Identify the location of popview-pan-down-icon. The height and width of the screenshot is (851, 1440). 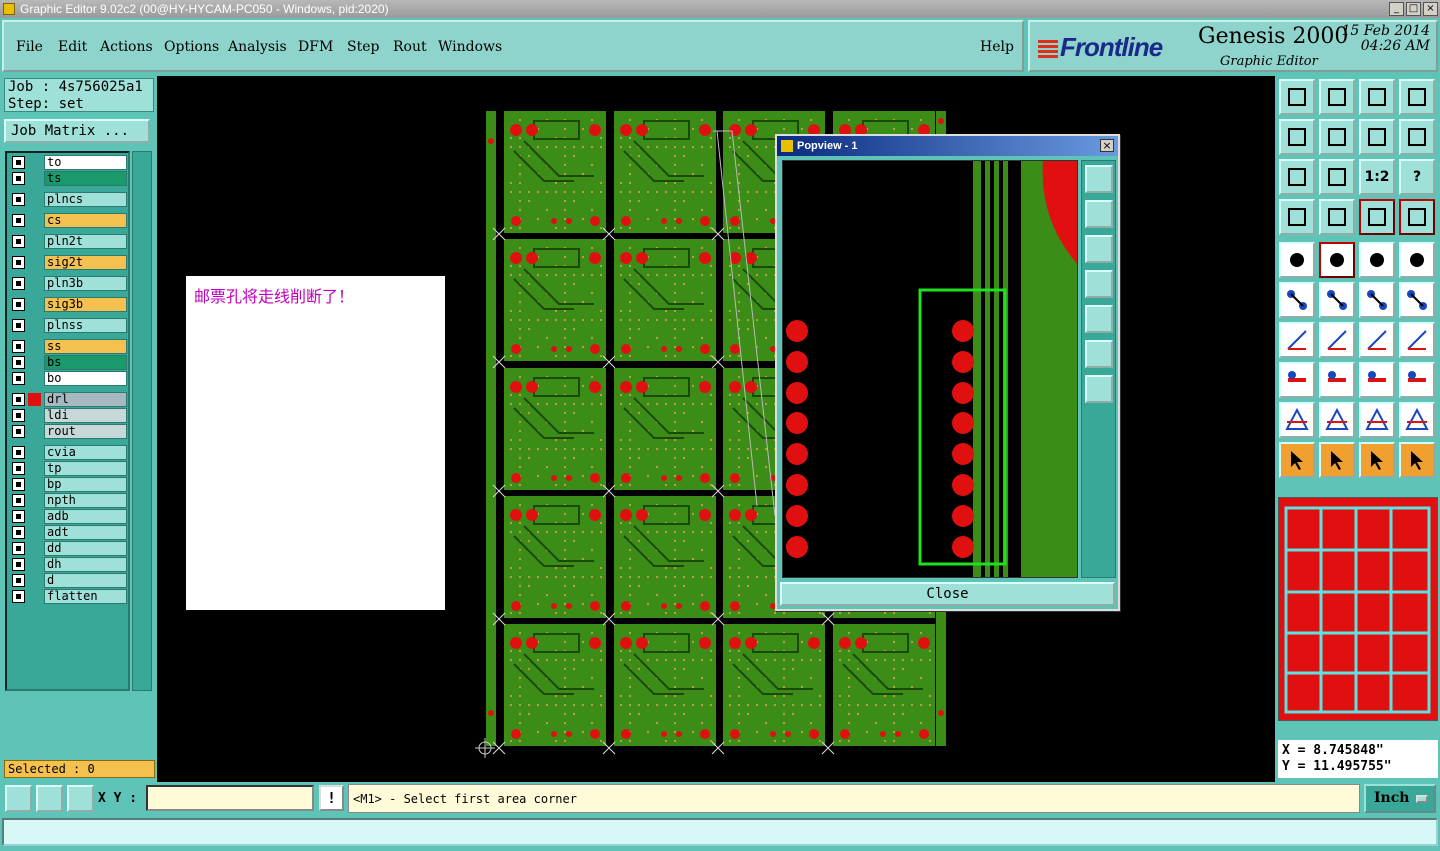
(1099, 249).